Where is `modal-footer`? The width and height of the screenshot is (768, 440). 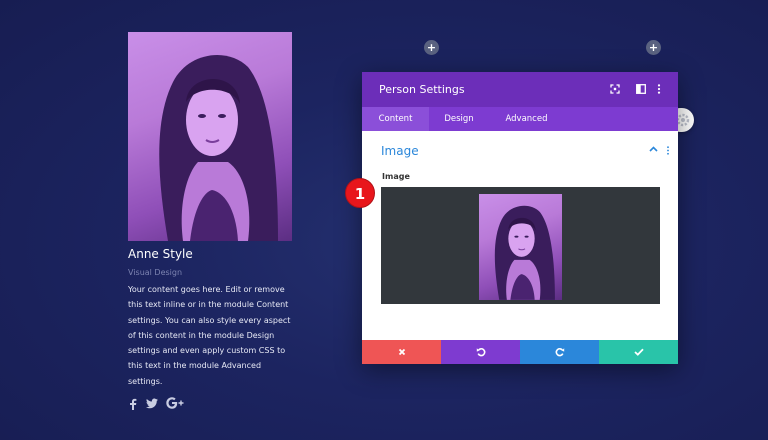 modal-footer is located at coordinates (520, 352).